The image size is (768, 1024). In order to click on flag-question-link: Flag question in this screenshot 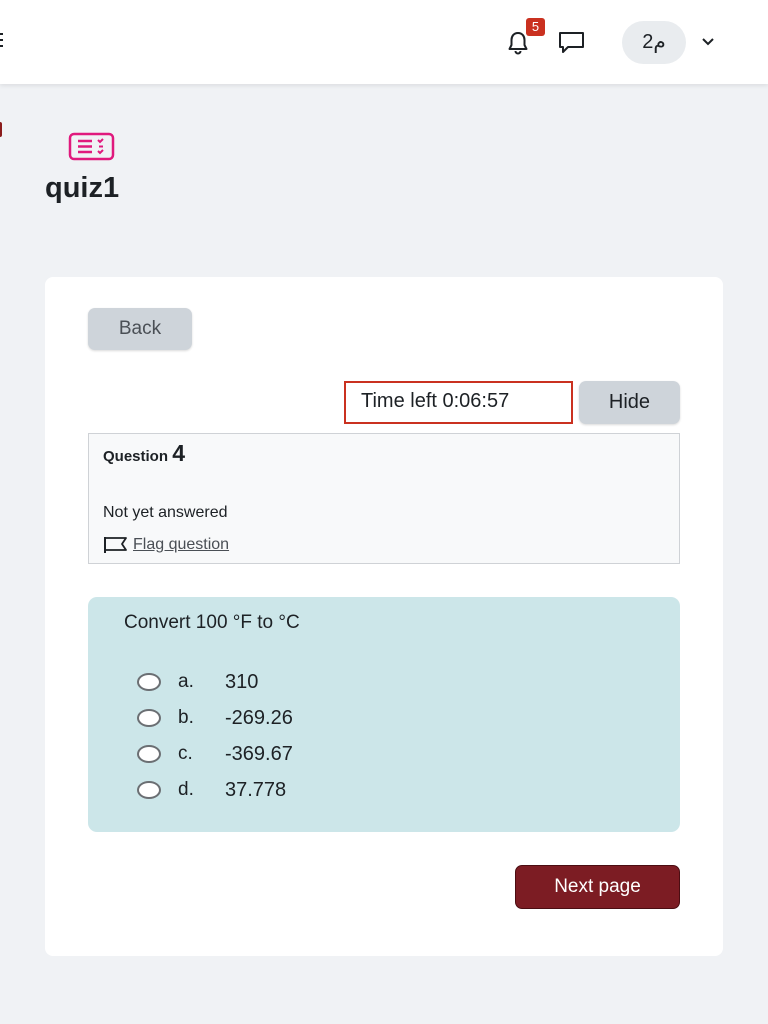, I will do `click(166, 545)`.